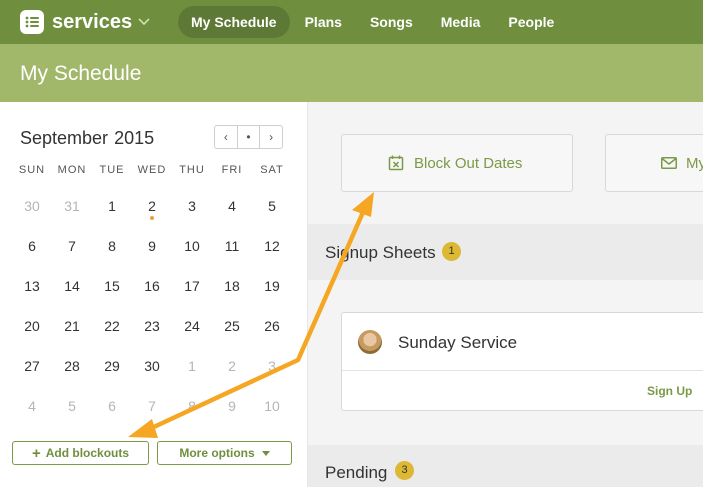 Image resolution: width=703 pixels, height=487 pixels. What do you see at coordinates (32, 326) in the screenshot?
I see `calendar-day: 20` at bounding box center [32, 326].